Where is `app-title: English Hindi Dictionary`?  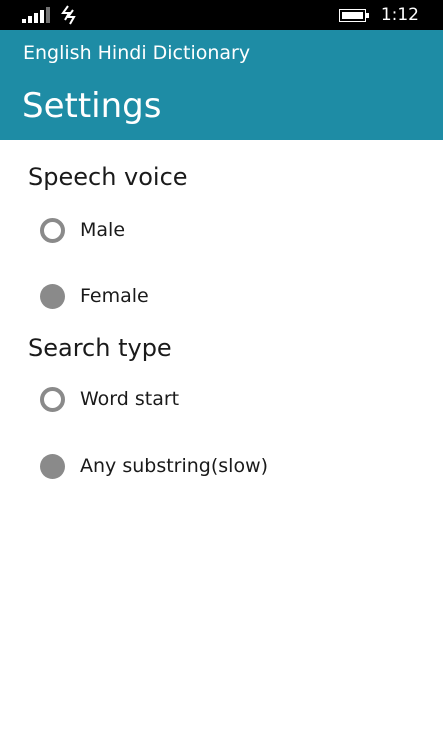
app-title: English Hindi Dictionary is located at coordinates (137, 53).